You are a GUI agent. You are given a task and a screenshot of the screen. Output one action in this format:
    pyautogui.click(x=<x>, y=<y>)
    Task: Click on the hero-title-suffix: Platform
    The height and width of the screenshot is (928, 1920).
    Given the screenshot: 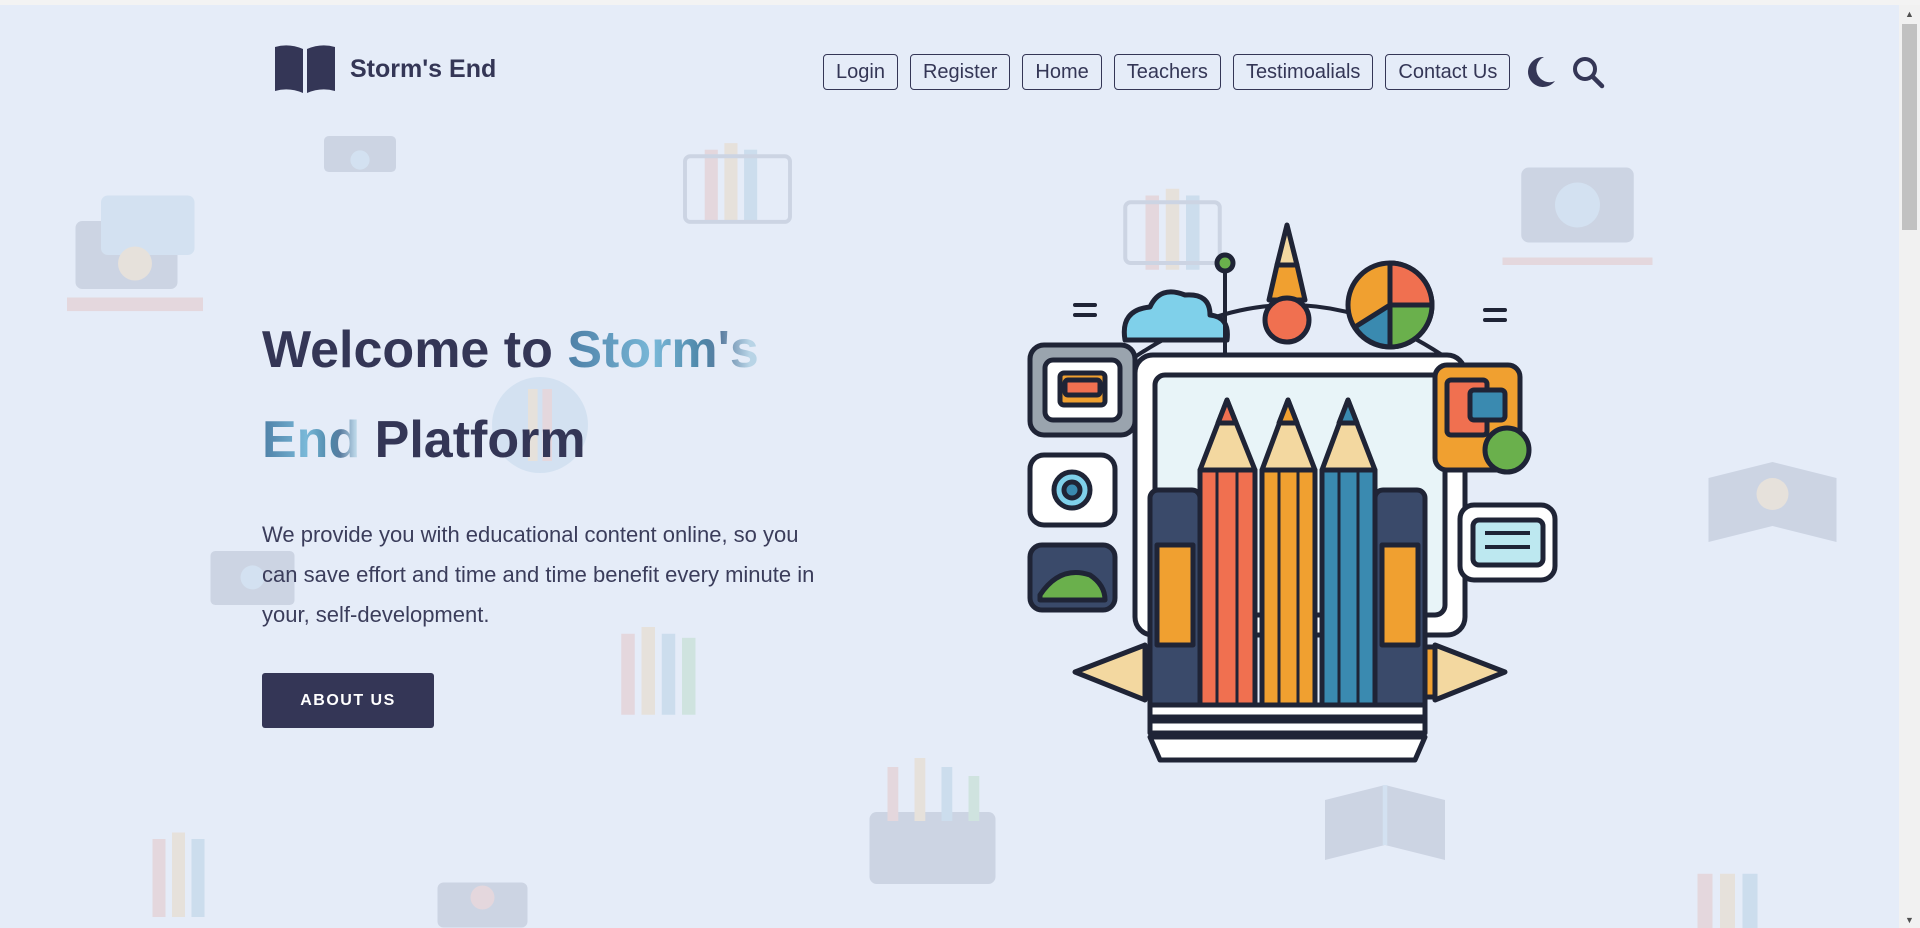 What is the action you would take?
    pyautogui.click(x=473, y=440)
    